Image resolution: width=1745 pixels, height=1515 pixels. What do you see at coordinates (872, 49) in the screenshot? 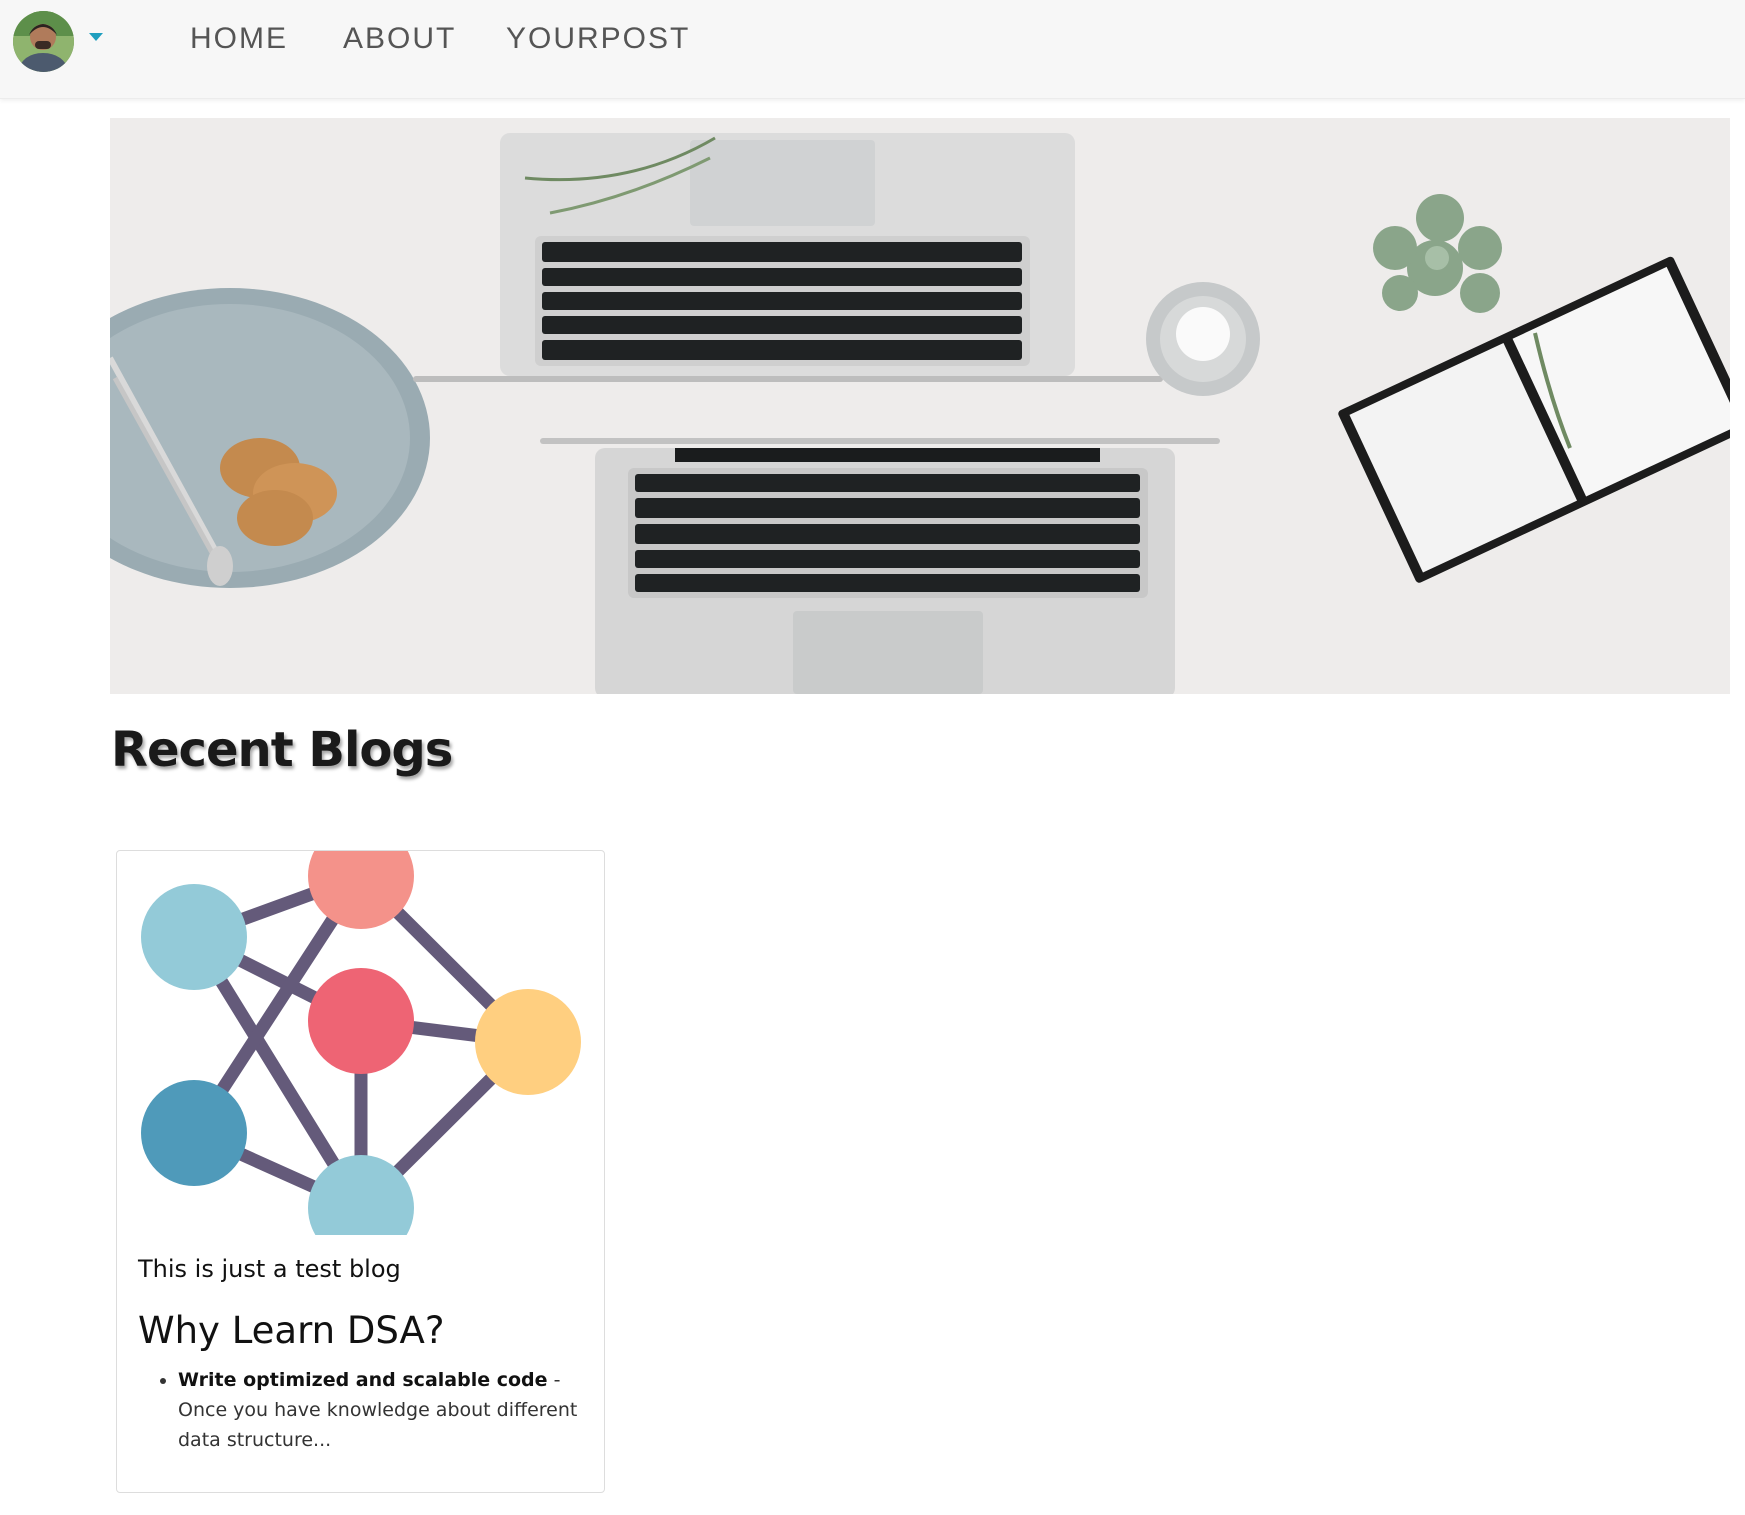
I see `top-navbar: HOME ABOUT YOURPOST` at bounding box center [872, 49].